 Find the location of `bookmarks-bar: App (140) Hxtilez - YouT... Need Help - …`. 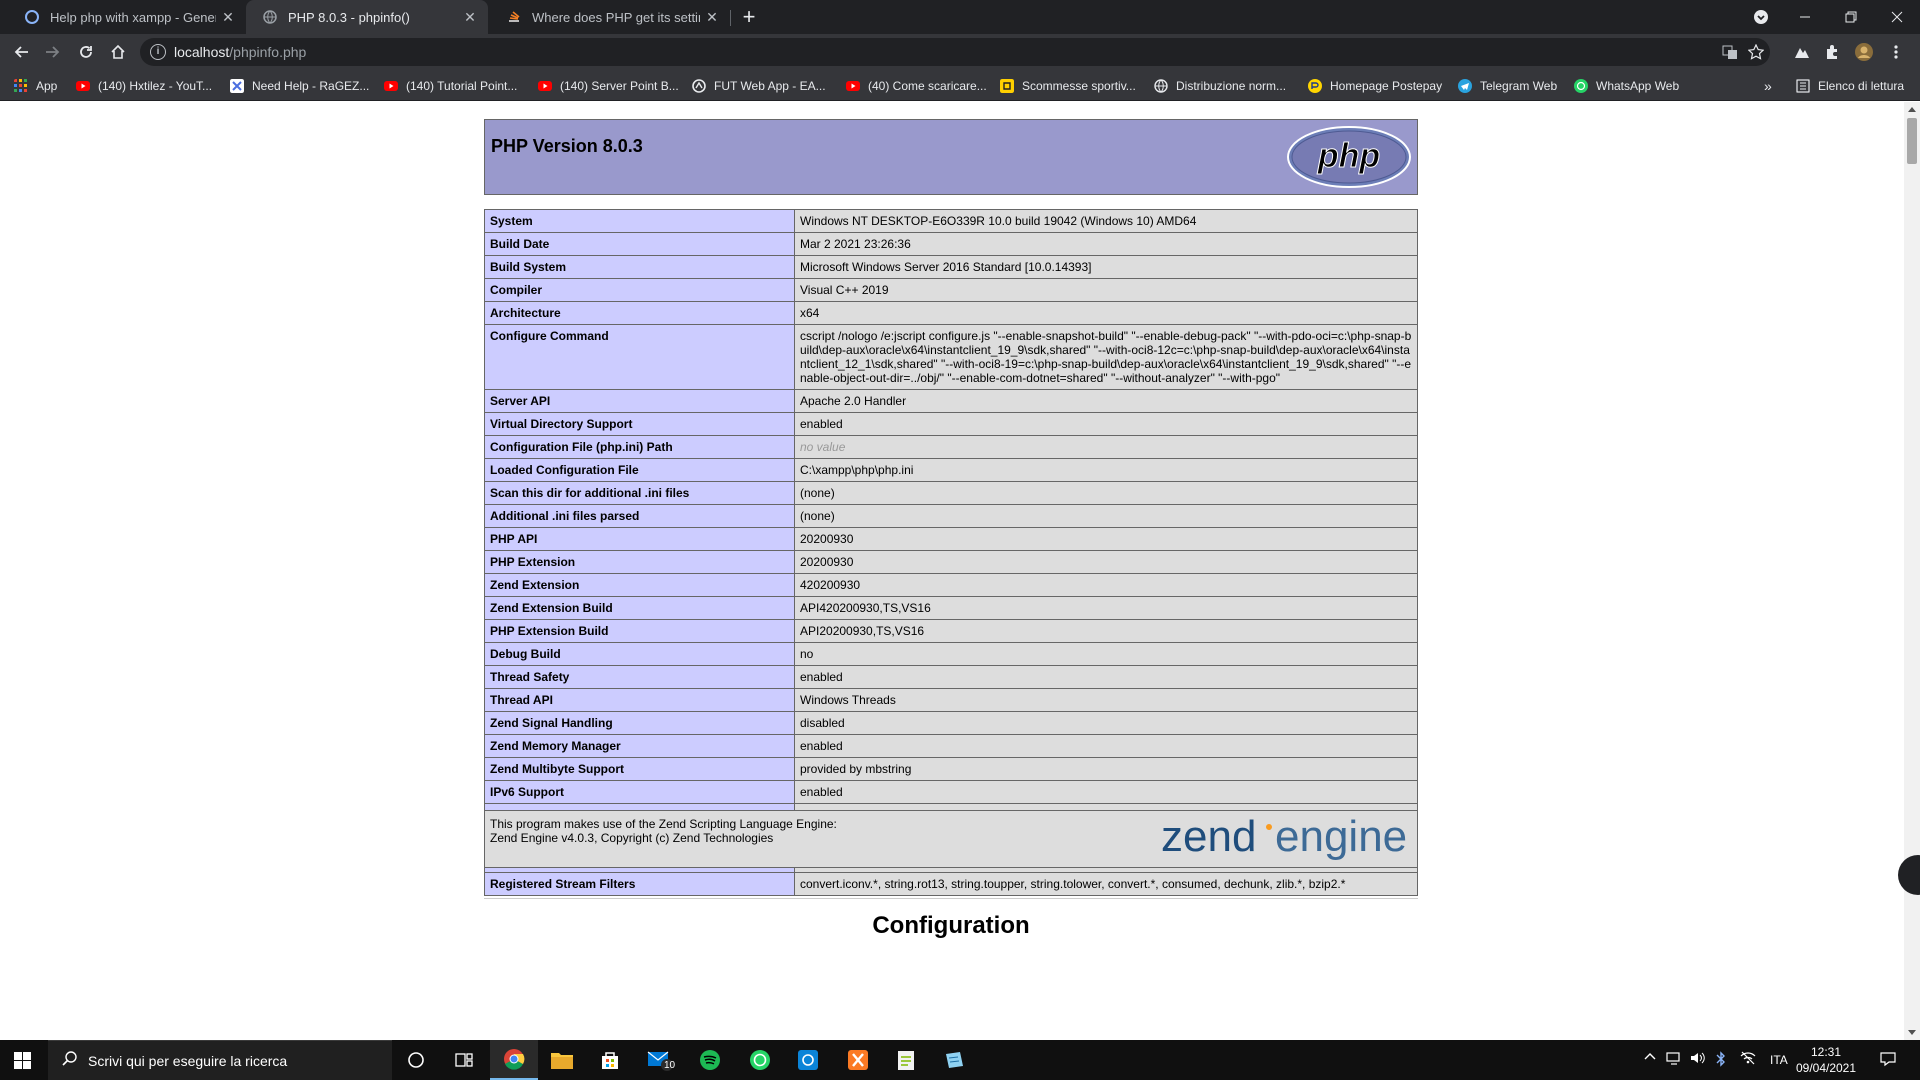

bookmarks-bar: App (140) Hxtilez - YouT... Need Help - … is located at coordinates (960, 85).